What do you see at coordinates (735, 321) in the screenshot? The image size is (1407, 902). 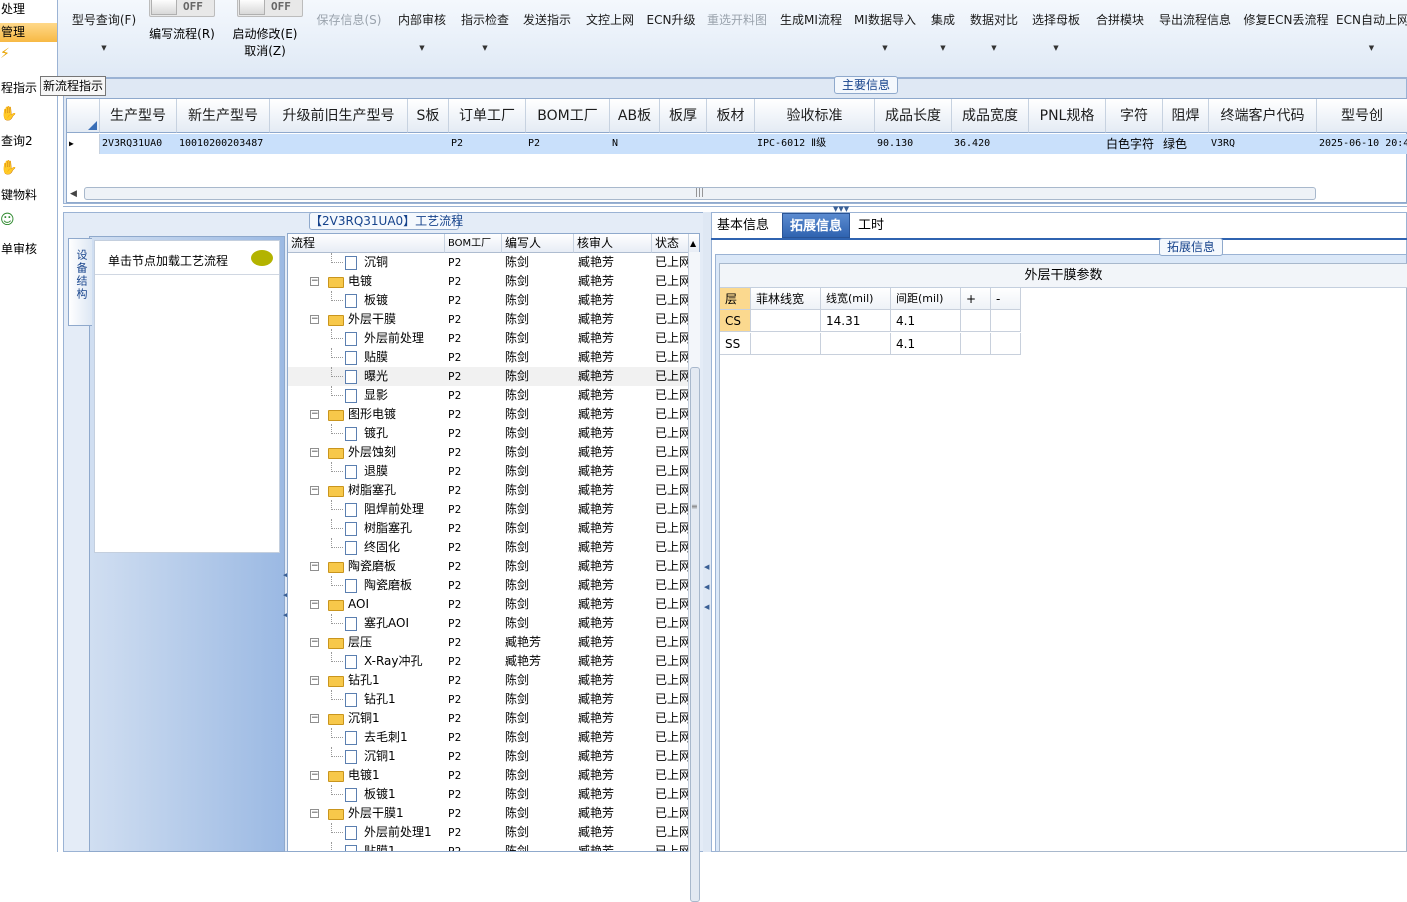 I see `cell-layer: CS` at bounding box center [735, 321].